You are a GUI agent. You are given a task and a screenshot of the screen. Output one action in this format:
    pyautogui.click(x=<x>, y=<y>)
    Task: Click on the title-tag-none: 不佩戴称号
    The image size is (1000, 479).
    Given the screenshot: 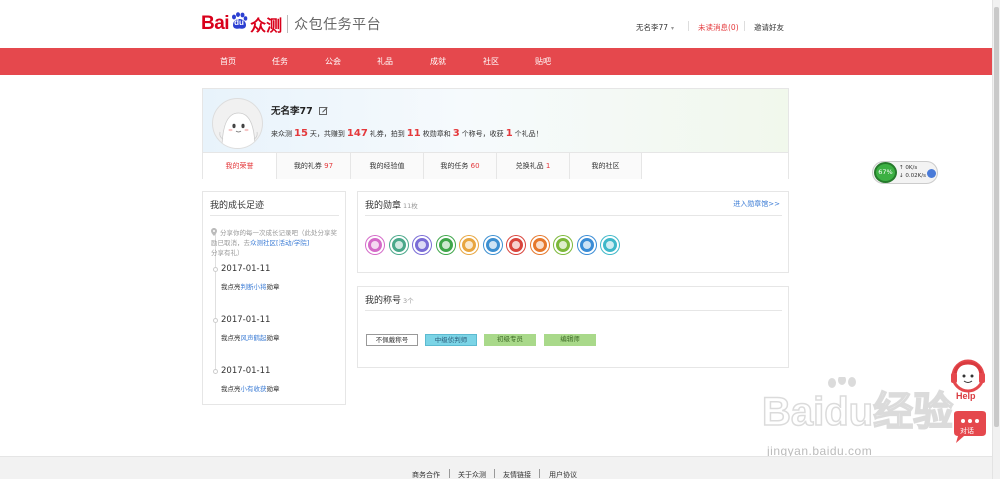 What is the action you would take?
    pyautogui.click(x=392, y=340)
    